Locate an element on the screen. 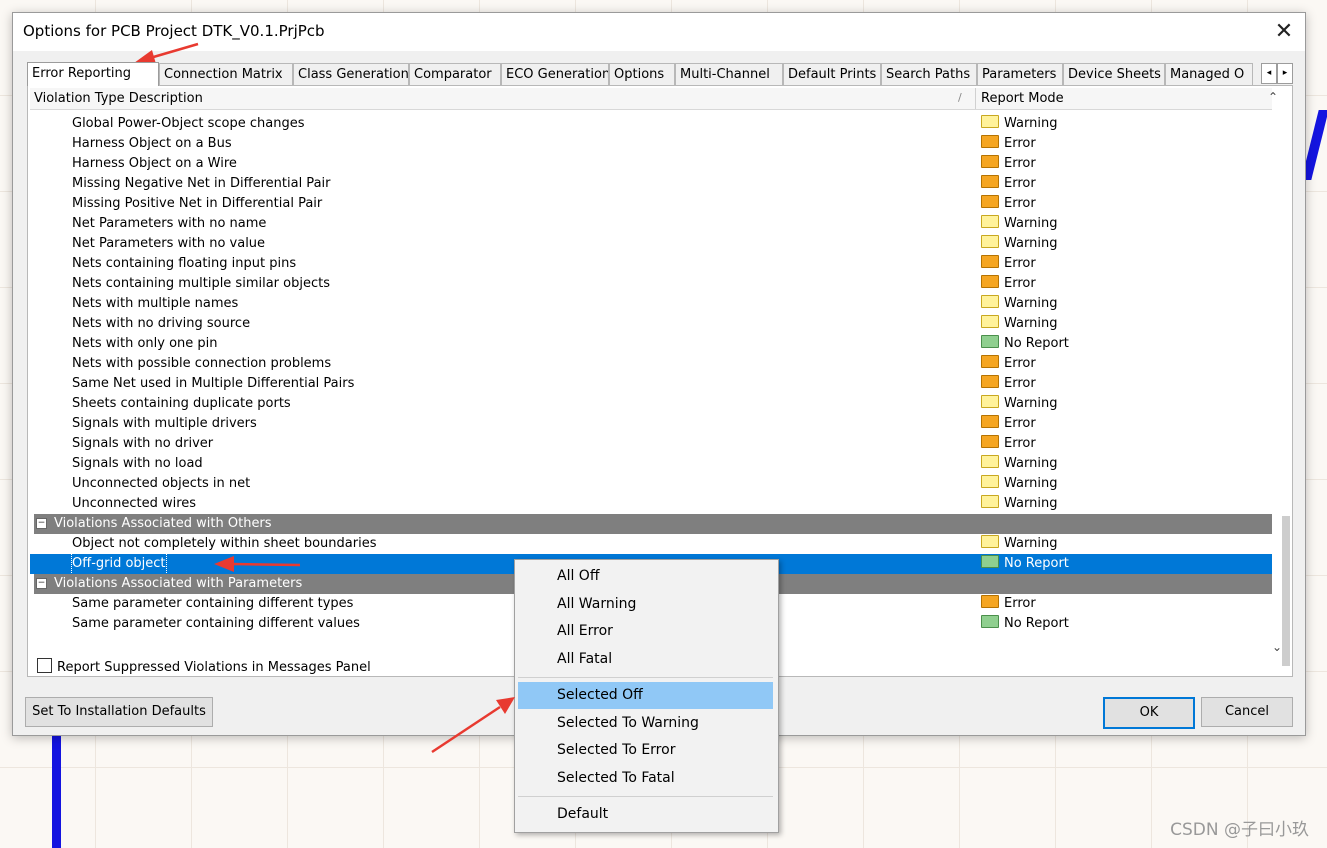 This screenshot has width=1327, height=848. tab-multi-channel: Multi-Channel is located at coordinates (729, 74).